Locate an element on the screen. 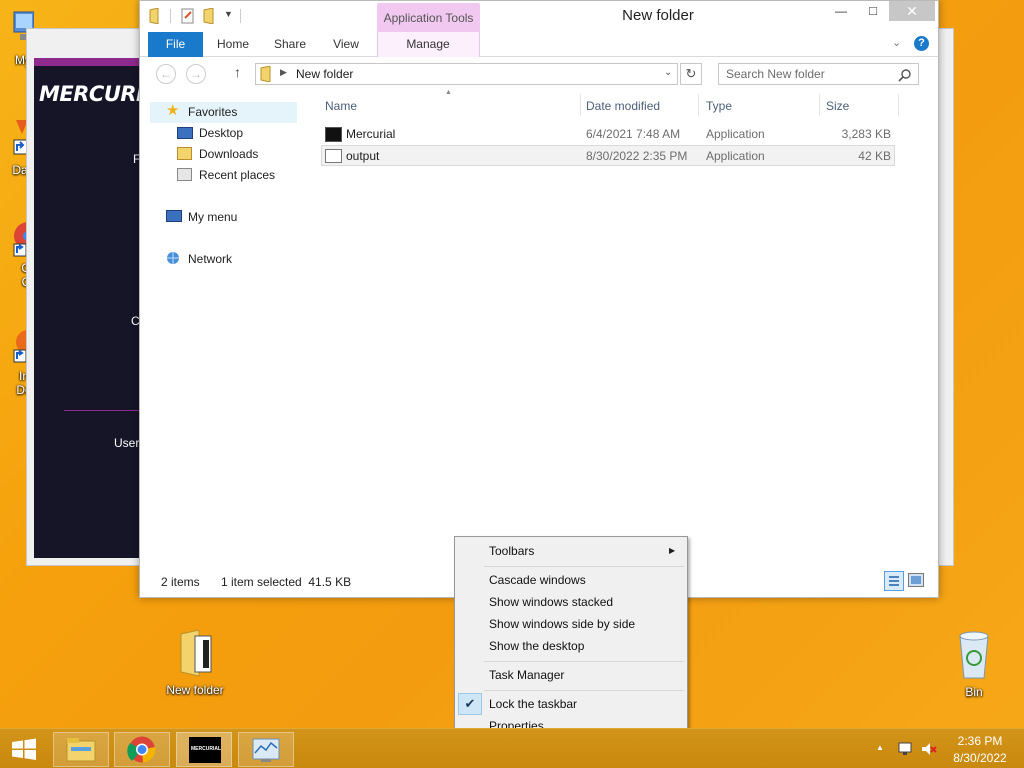 The image size is (1024, 768). downloads-folder-icon is located at coordinates (184, 153).